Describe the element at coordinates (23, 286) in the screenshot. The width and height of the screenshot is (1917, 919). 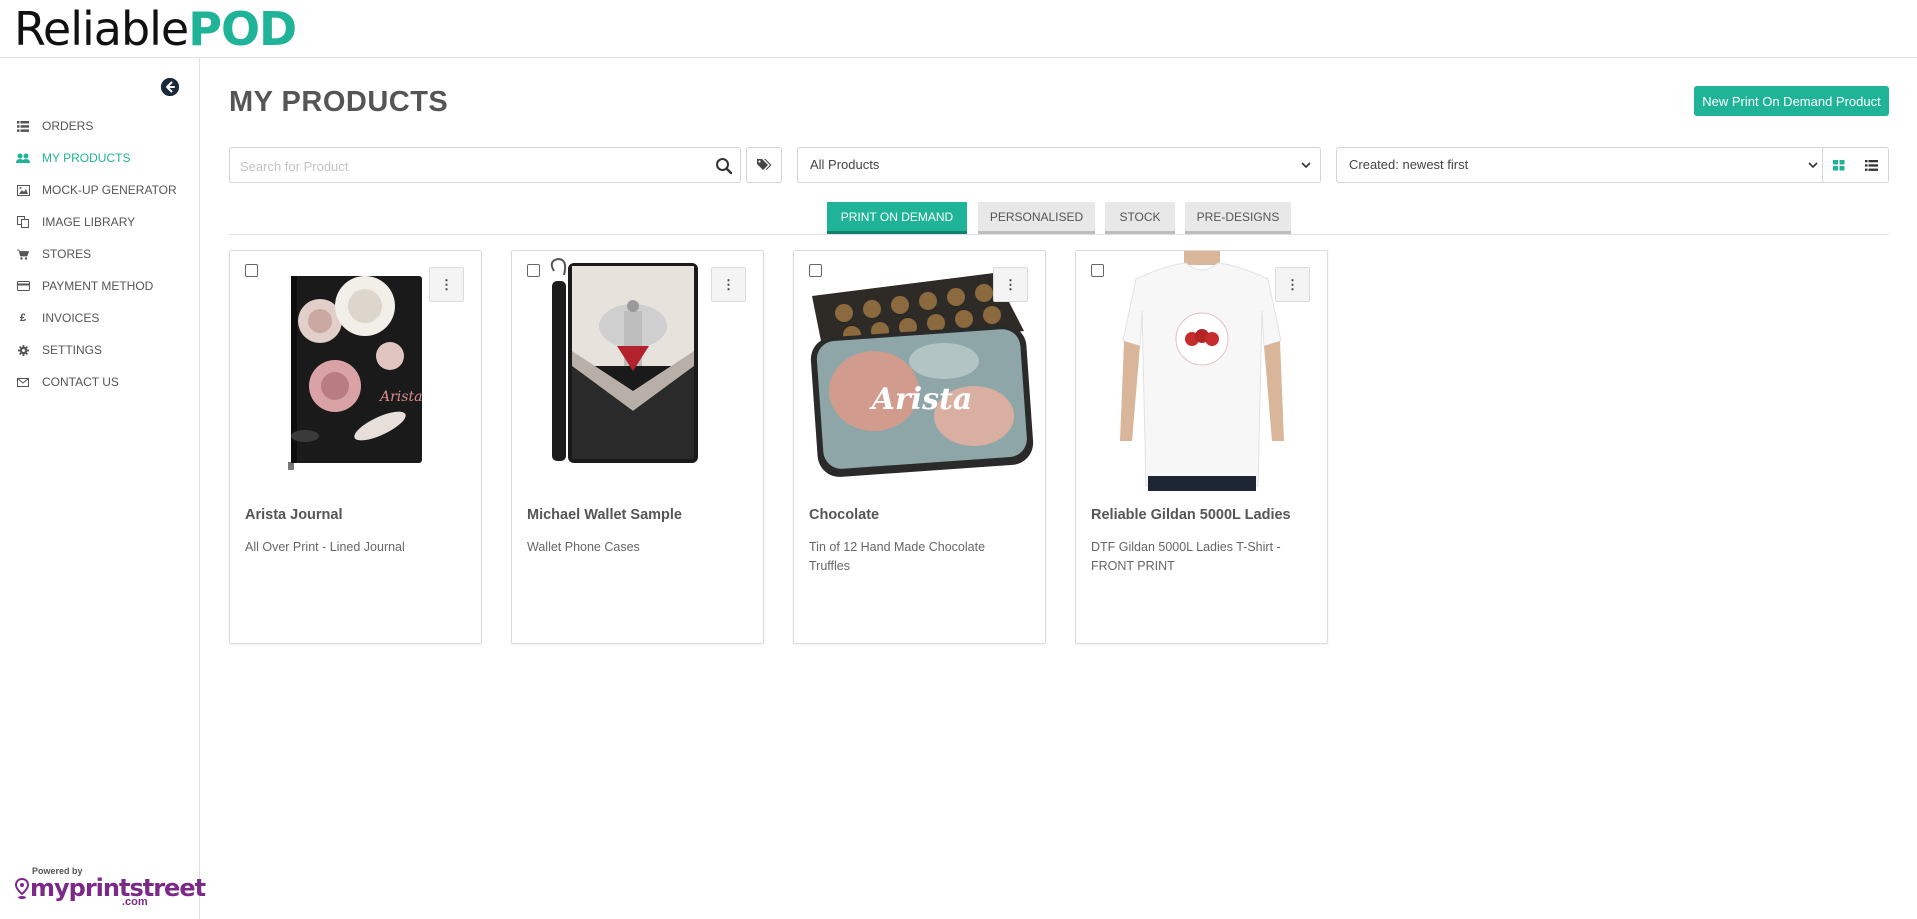
I see `credit-card-icon` at that location.